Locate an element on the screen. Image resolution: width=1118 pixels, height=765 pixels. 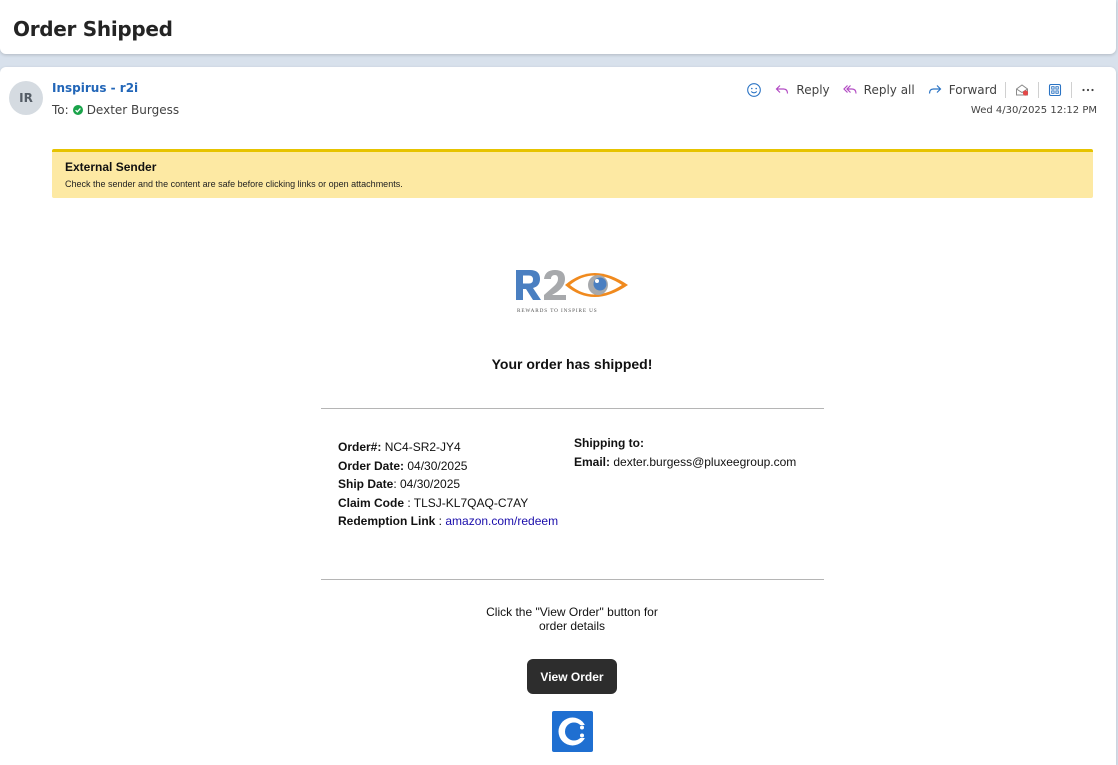
reply-all-label: Reply all is located at coordinates (889, 90).